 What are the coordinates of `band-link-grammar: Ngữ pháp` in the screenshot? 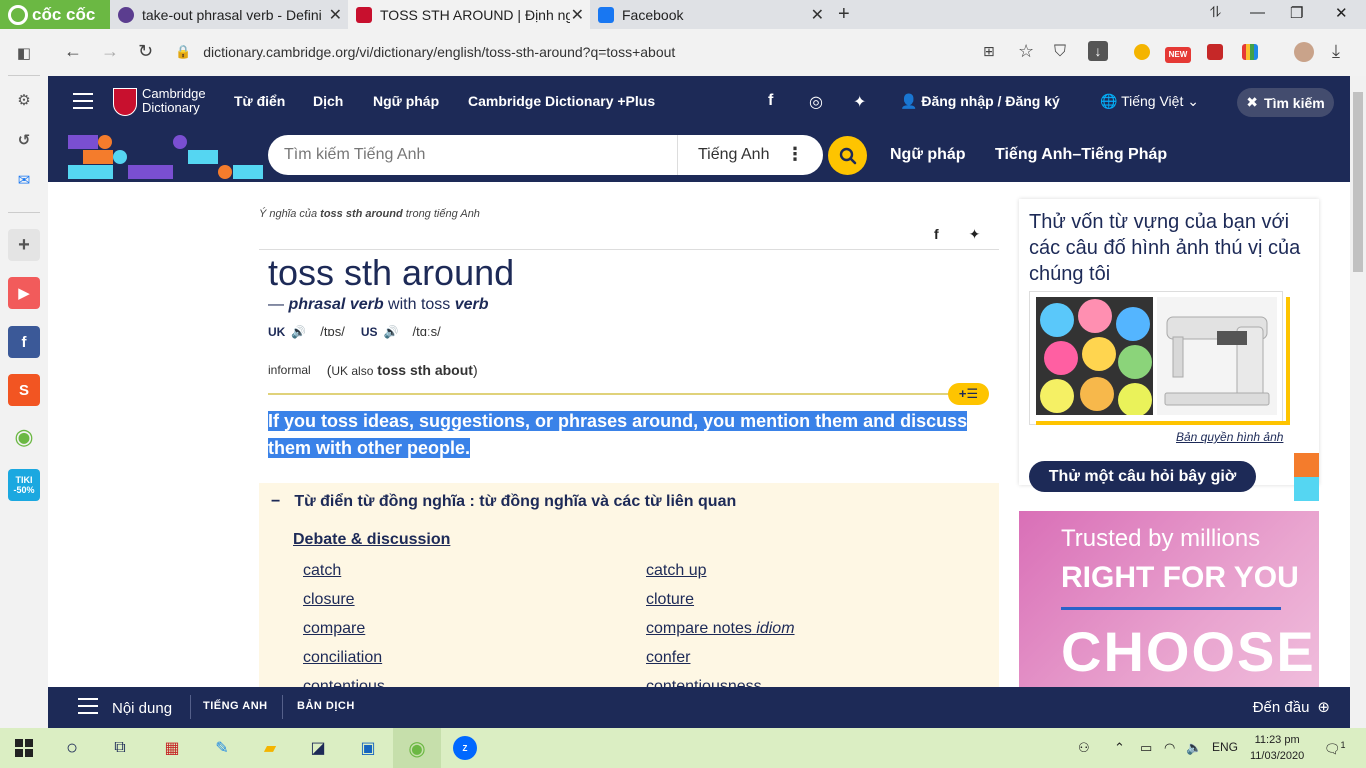 It's located at (928, 155).